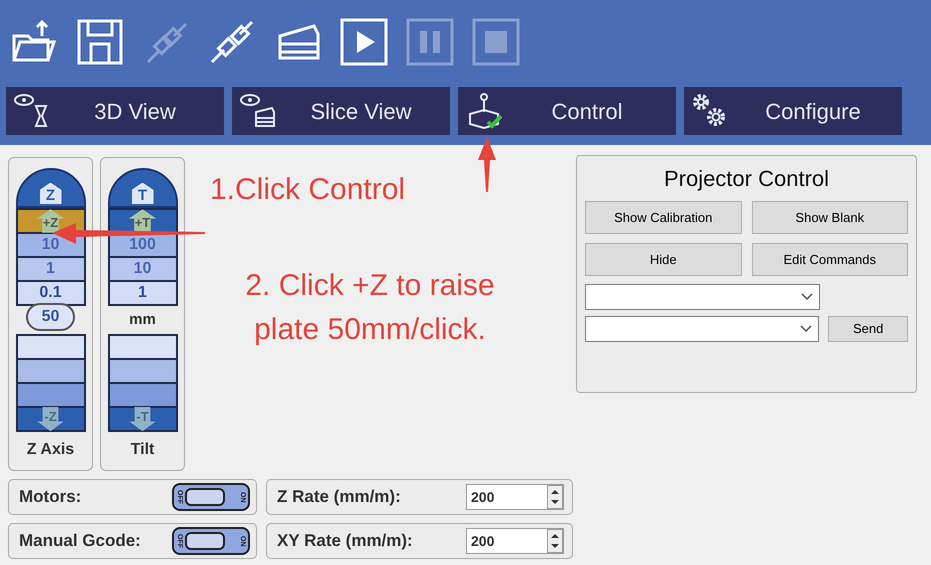 Image resolution: width=931 pixels, height=565 pixels. I want to click on toolbar-button, so click(364, 42).